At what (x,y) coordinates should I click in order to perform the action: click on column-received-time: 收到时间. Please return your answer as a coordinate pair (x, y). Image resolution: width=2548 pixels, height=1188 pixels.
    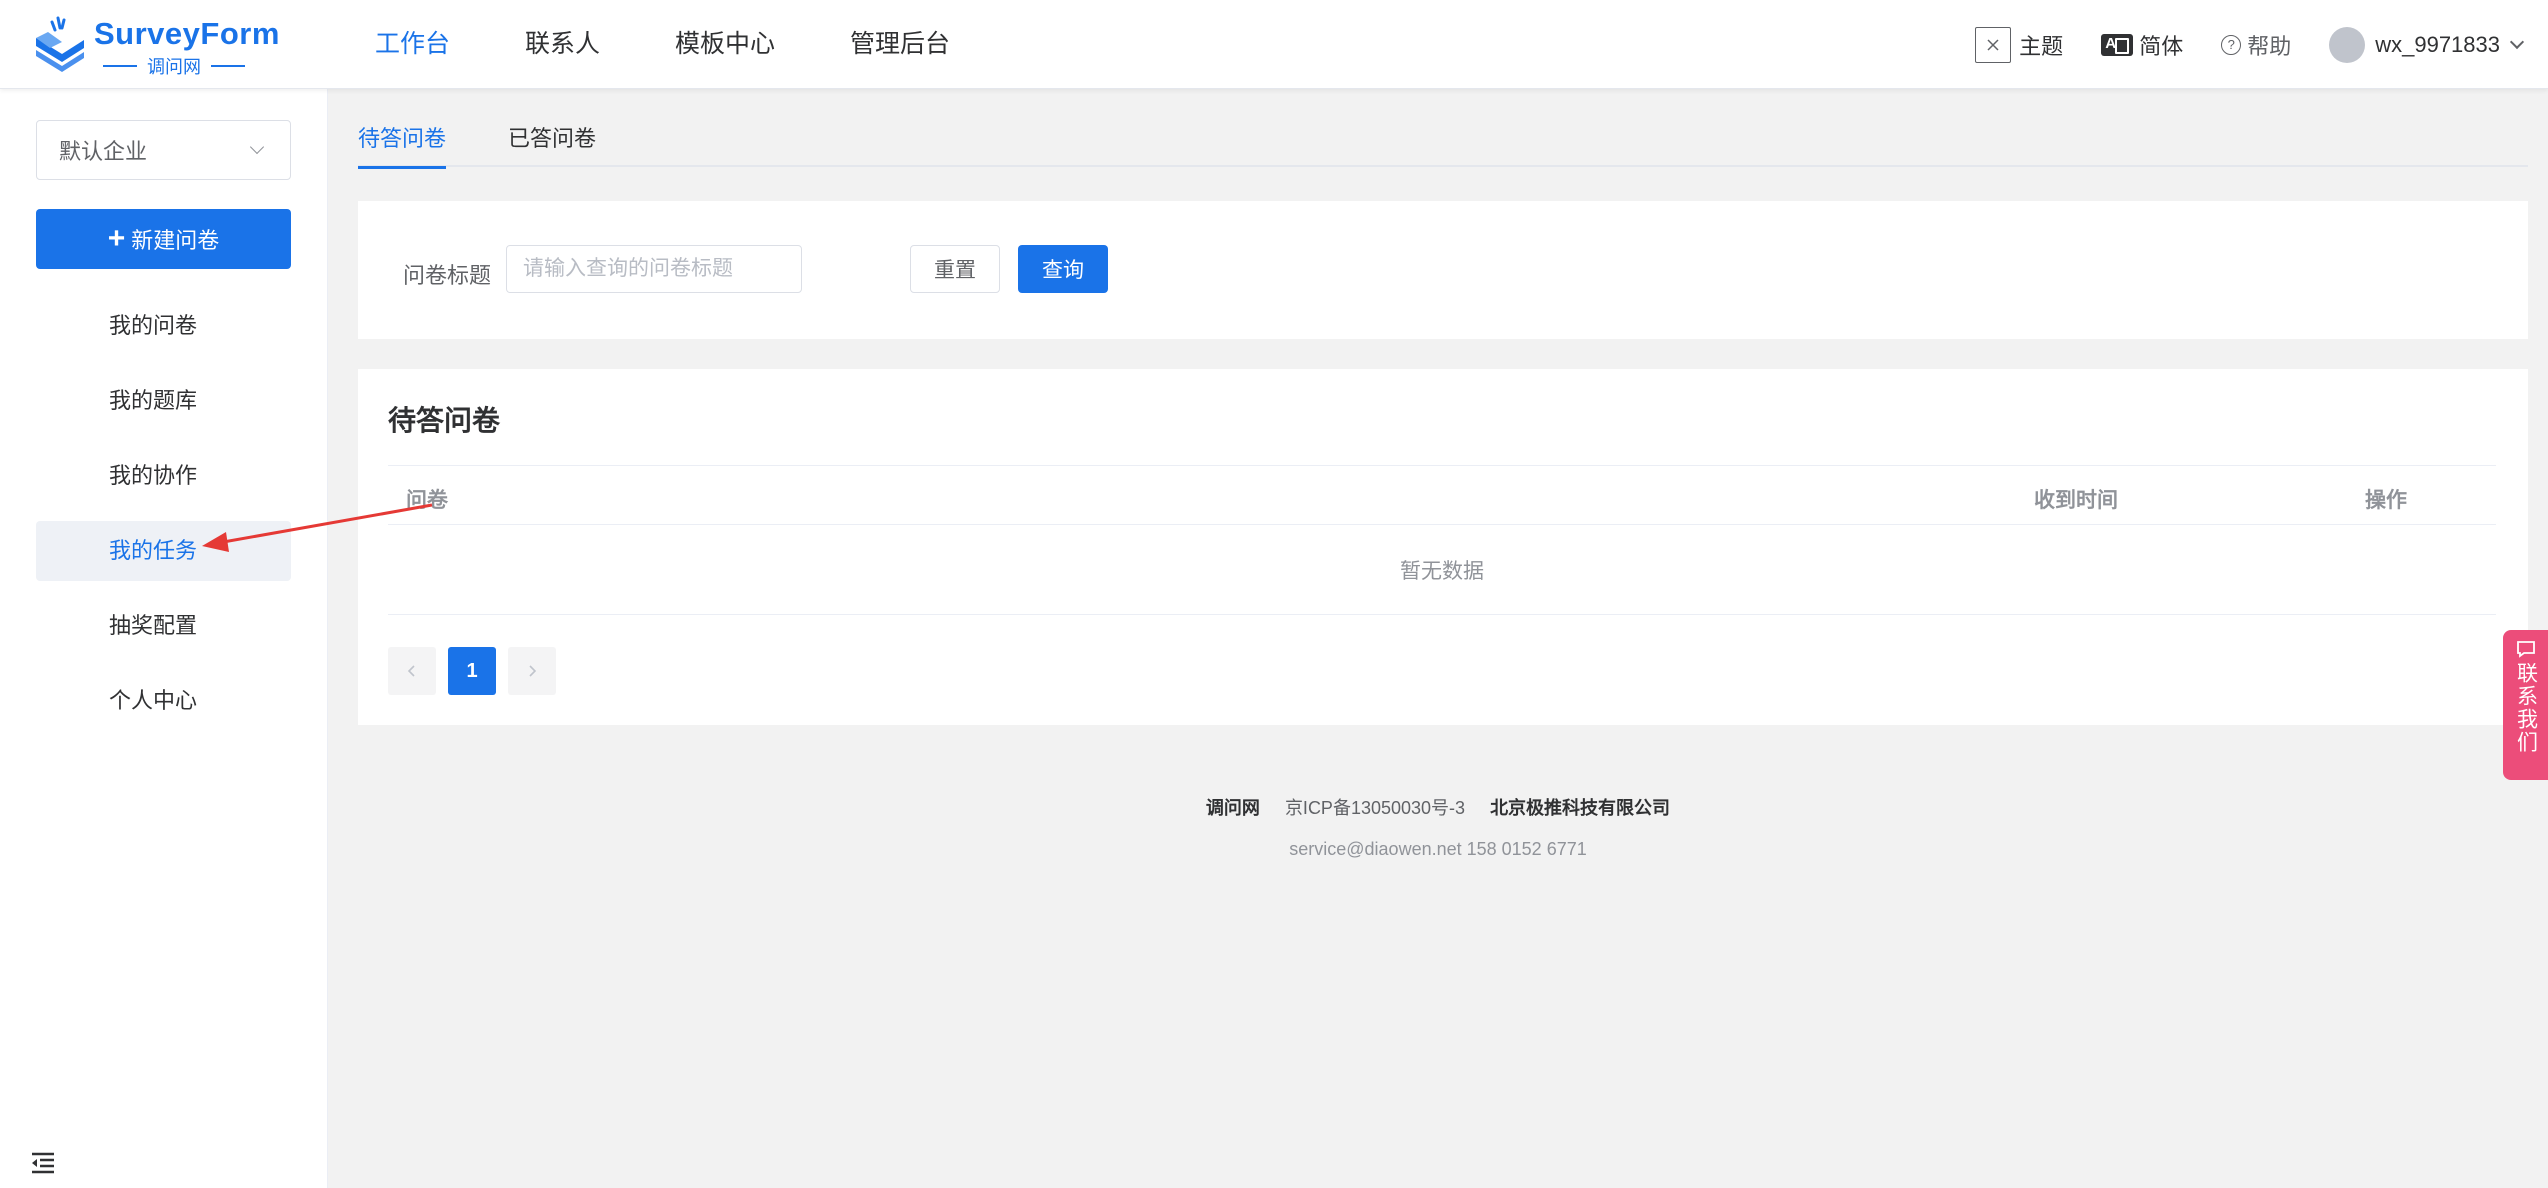
    Looking at the image, I should click on (2076, 500).